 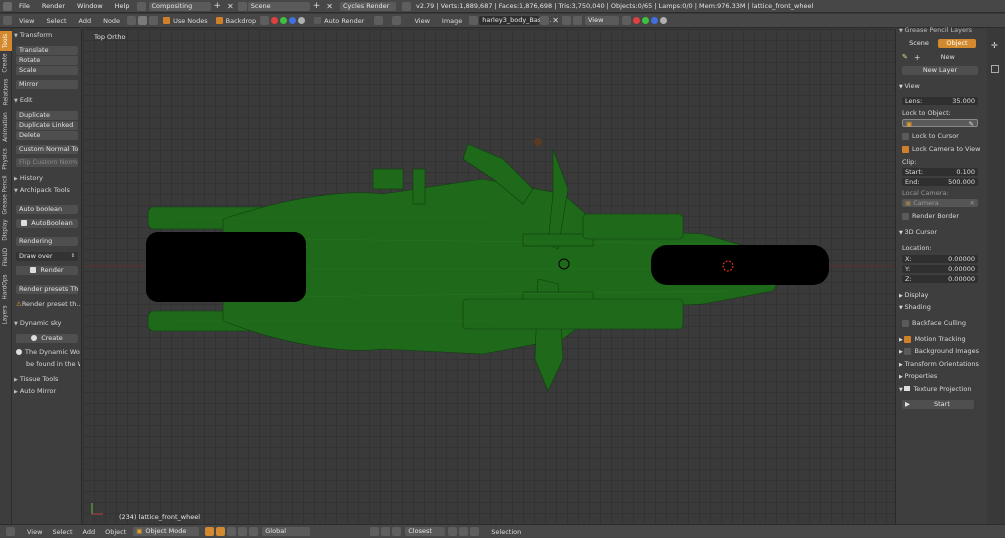 What do you see at coordinates (941, 149) in the screenshot?
I see `lock-camera-row: Lock Camera to View` at bounding box center [941, 149].